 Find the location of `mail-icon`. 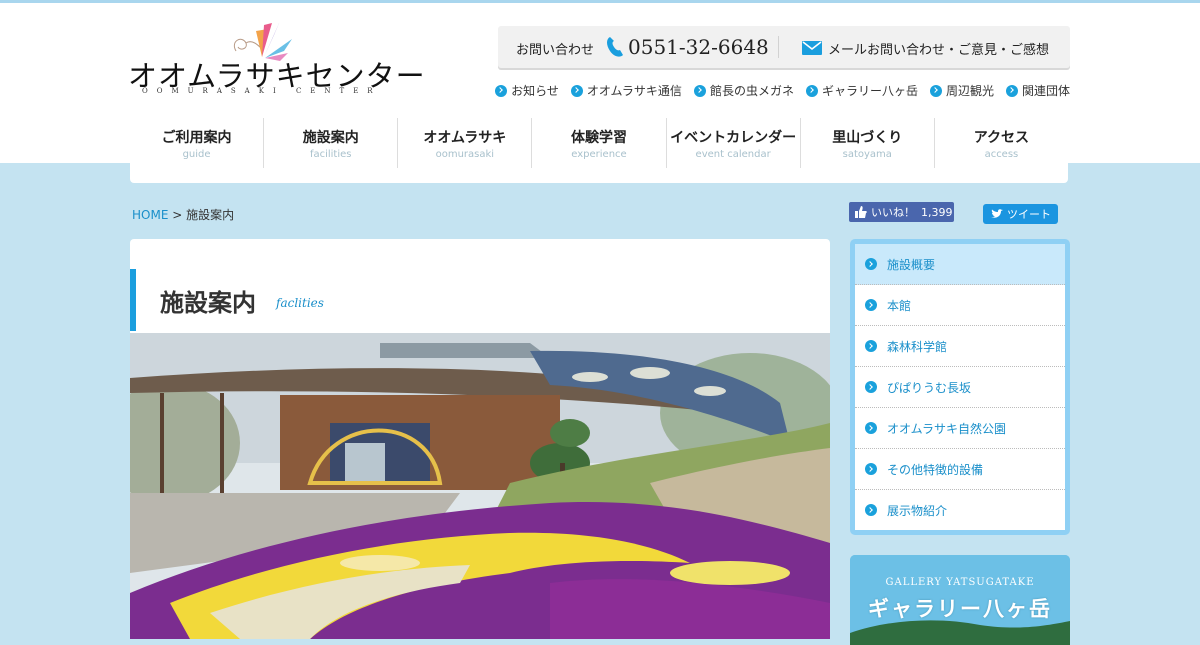

mail-icon is located at coordinates (812, 48).